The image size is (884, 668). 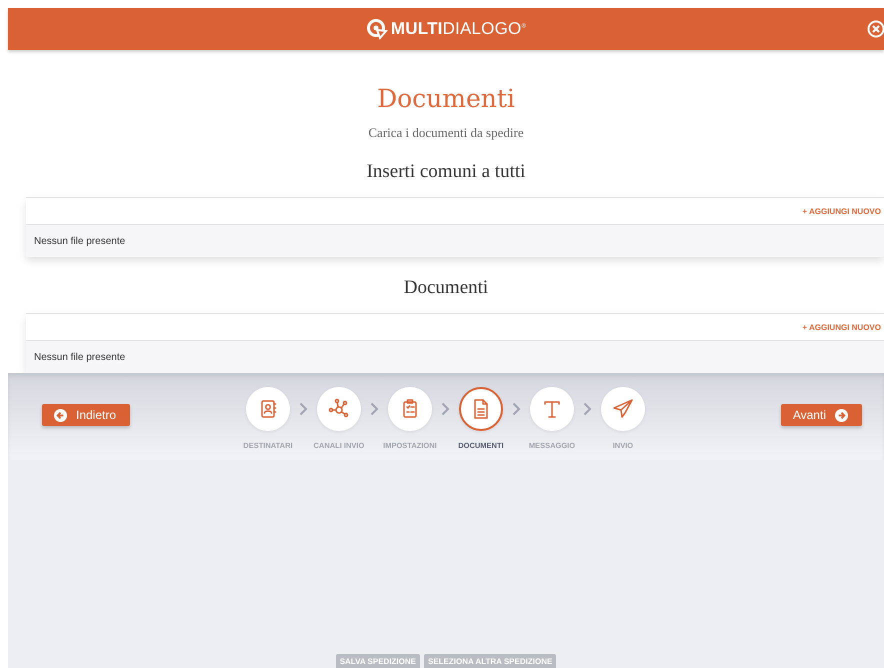 I want to click on page-subtitle: Carica i documenti da spedire, so click(x=446, y=133).